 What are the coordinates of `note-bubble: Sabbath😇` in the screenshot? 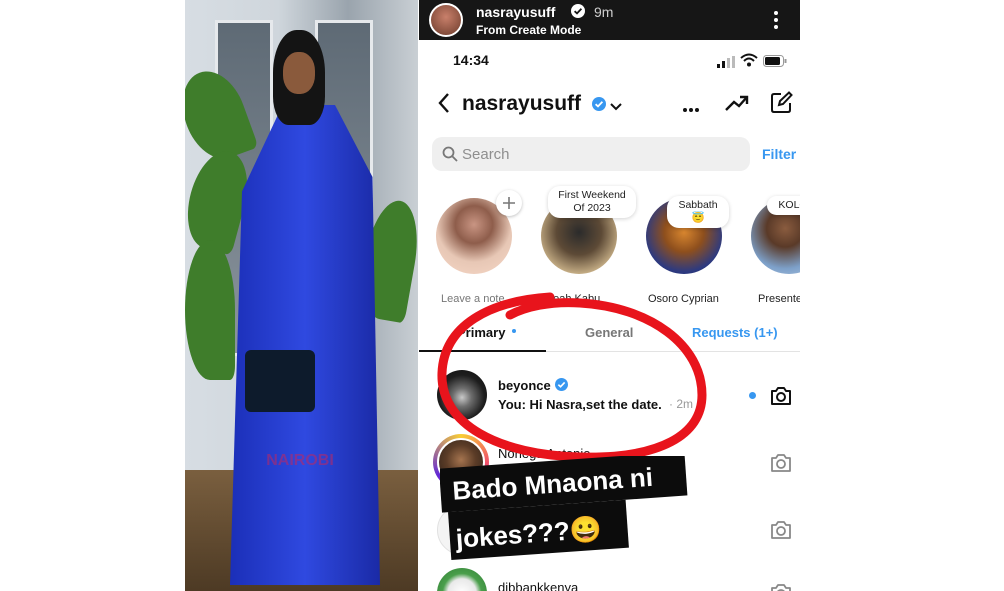 It's located at (698, 212).